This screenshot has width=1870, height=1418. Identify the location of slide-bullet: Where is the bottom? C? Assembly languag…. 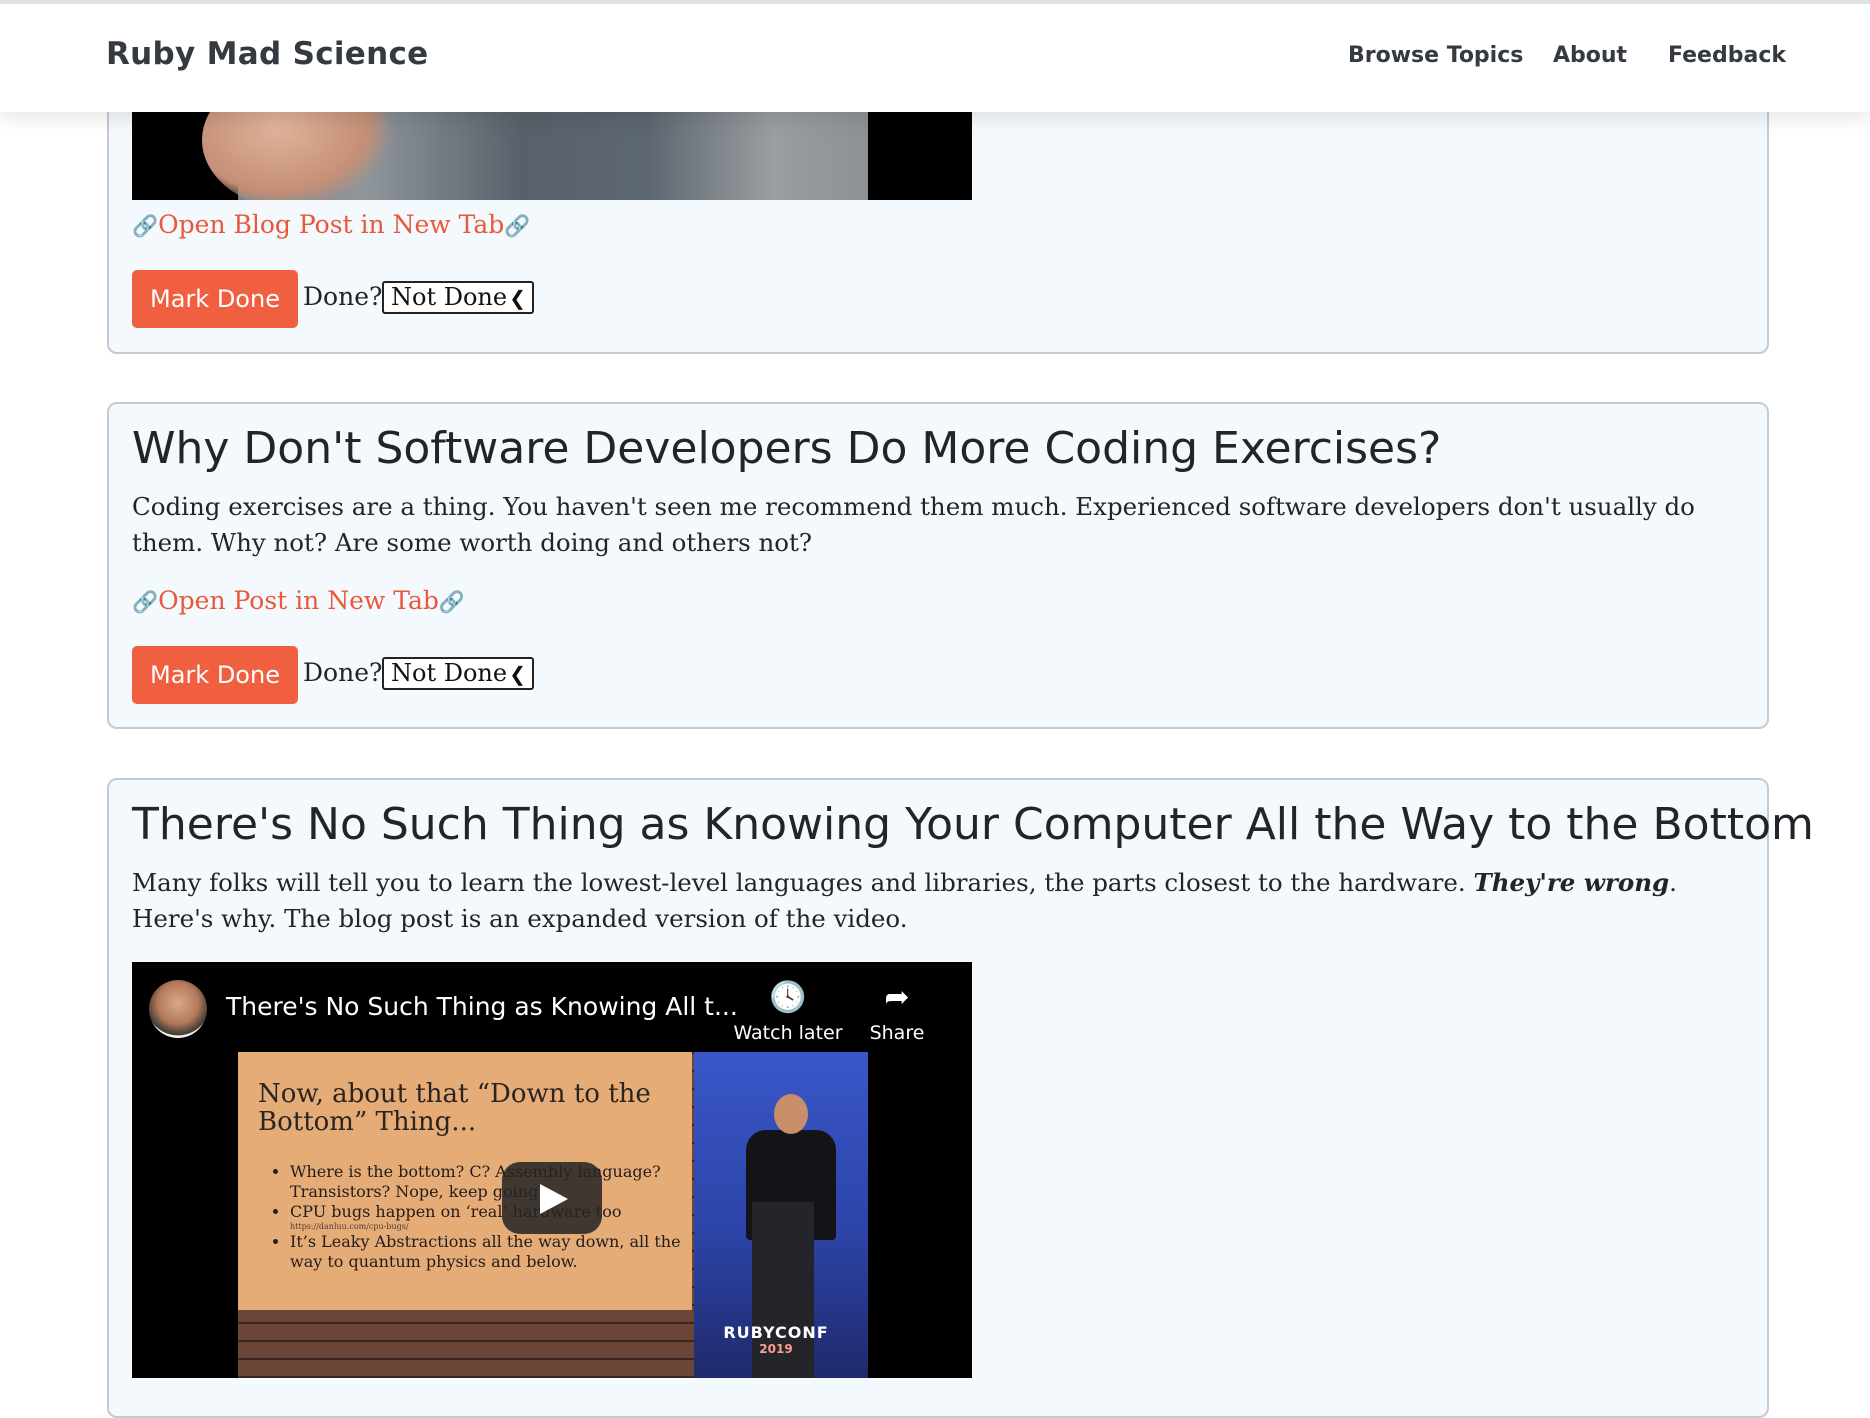
(495, 1182).